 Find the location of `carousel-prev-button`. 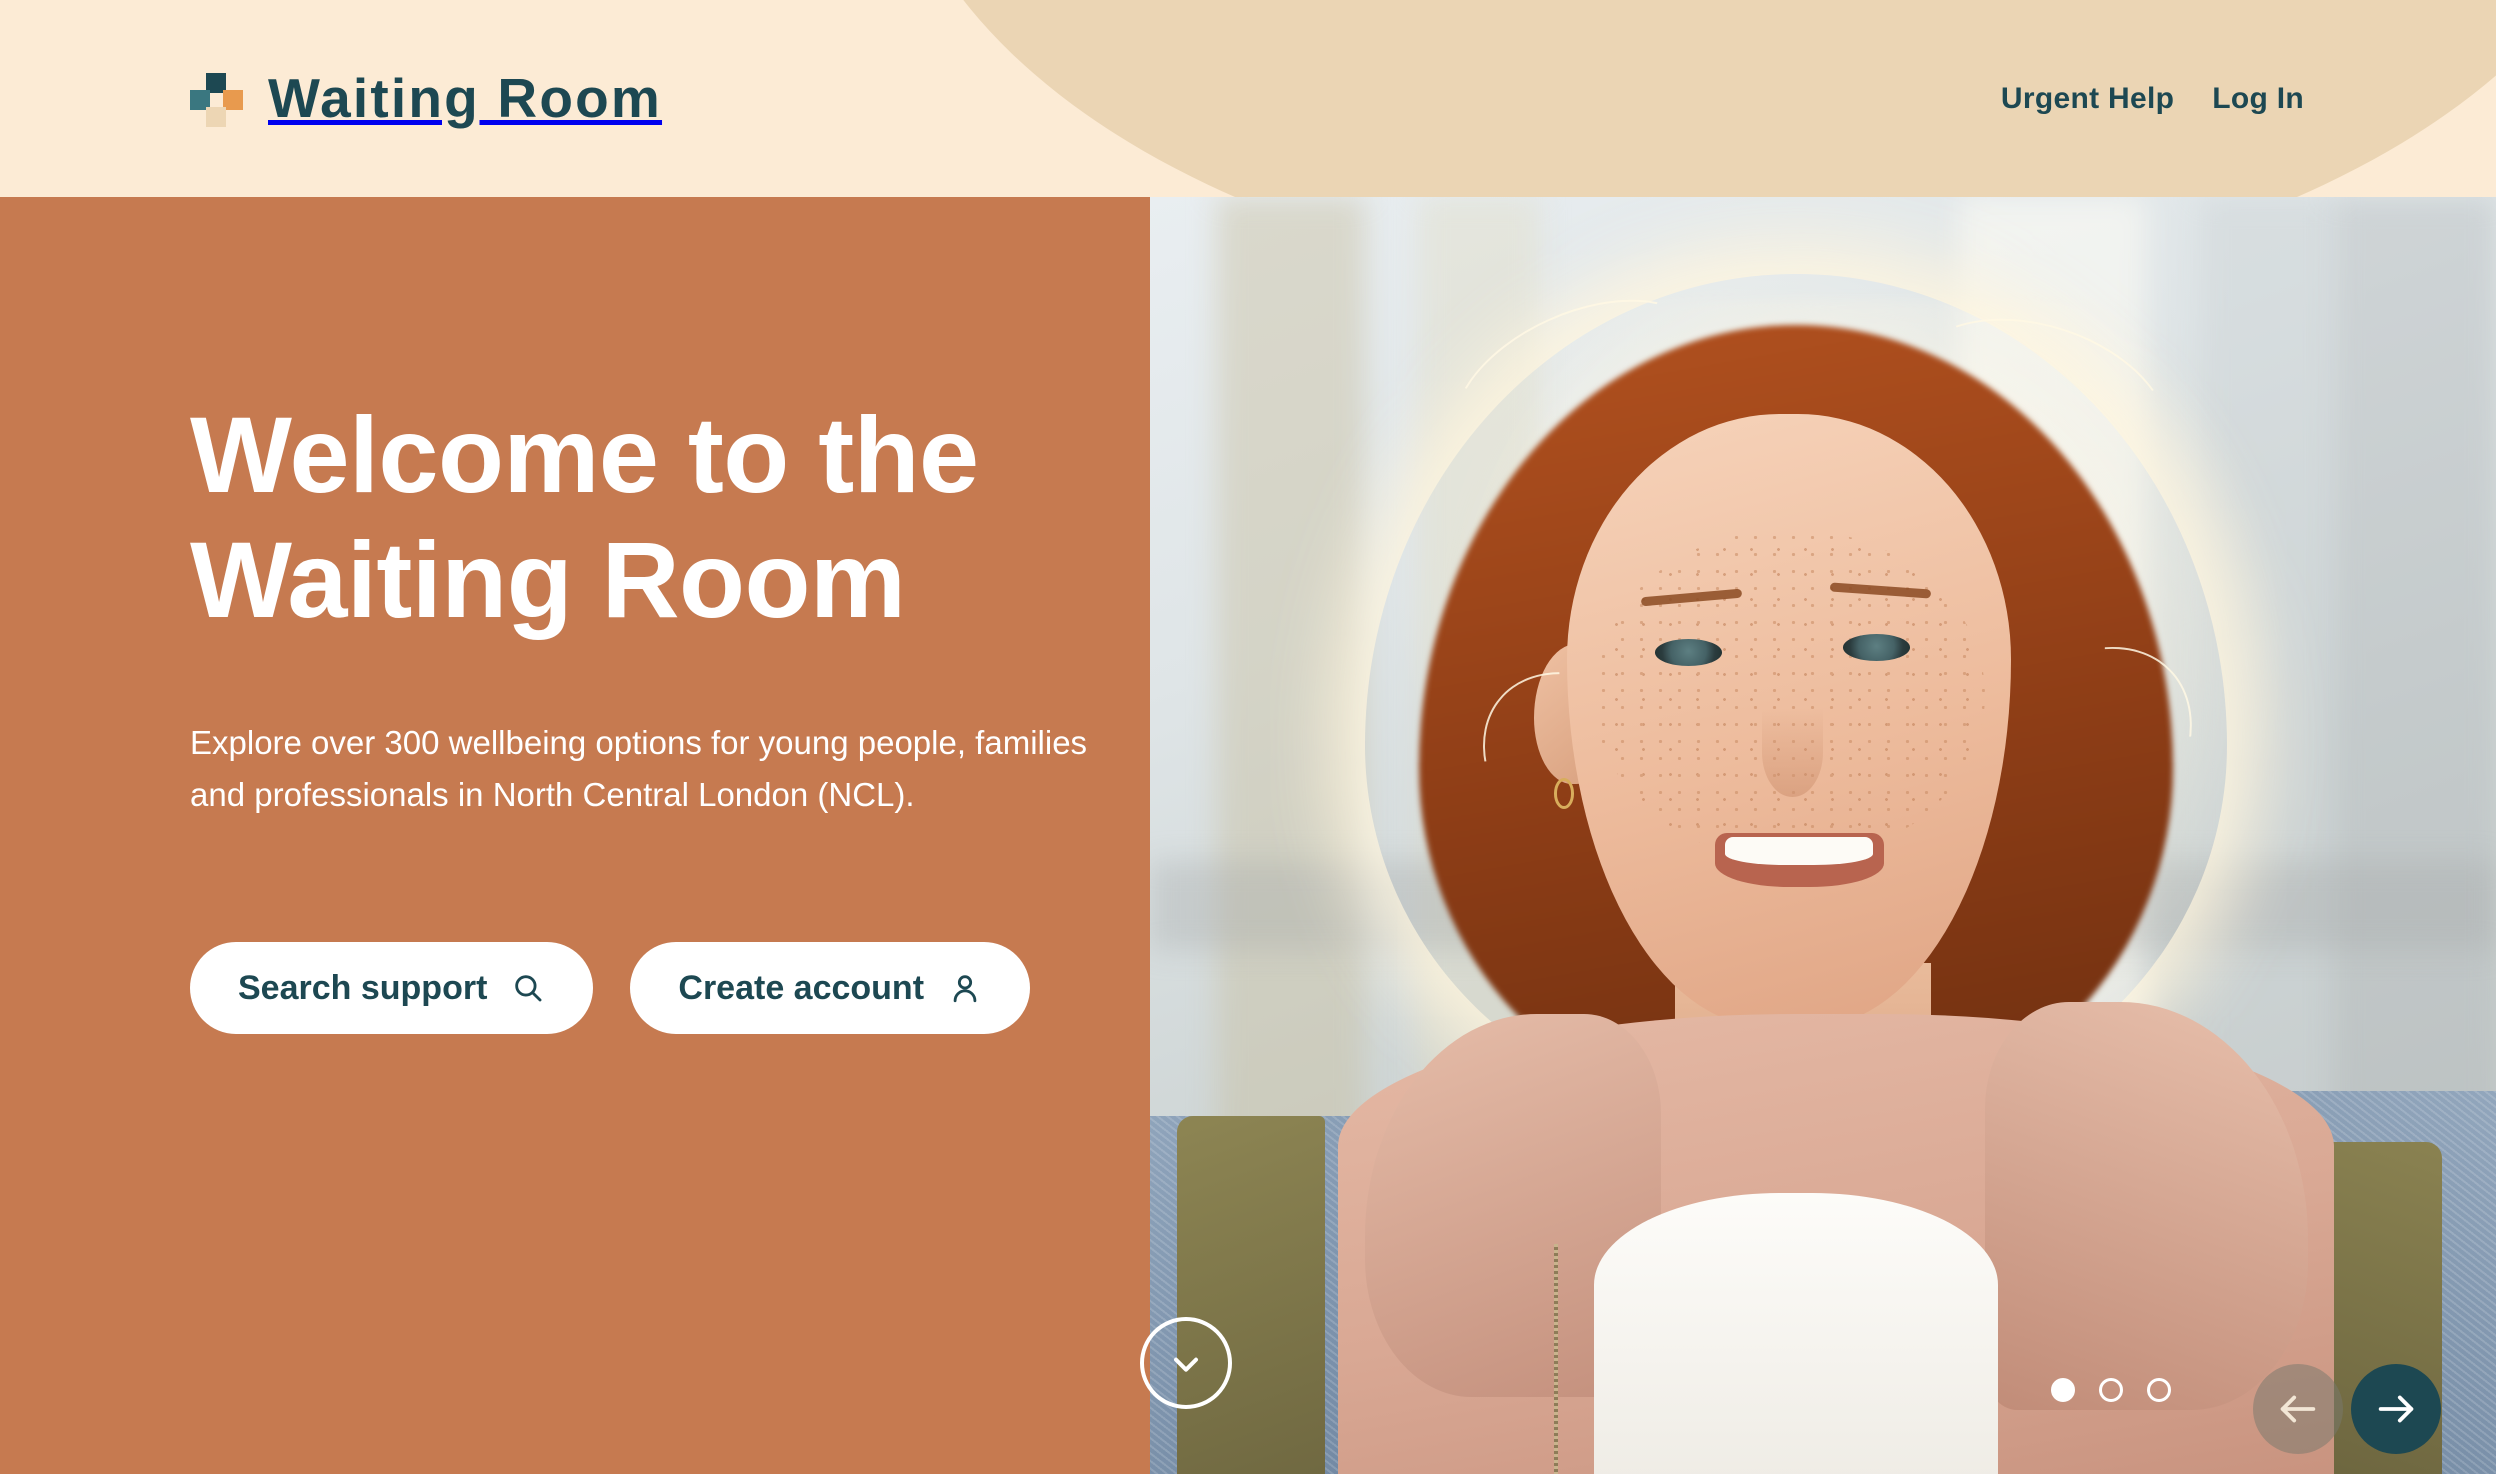

carousel-prev-button is located at coordinates (2298, 1409).